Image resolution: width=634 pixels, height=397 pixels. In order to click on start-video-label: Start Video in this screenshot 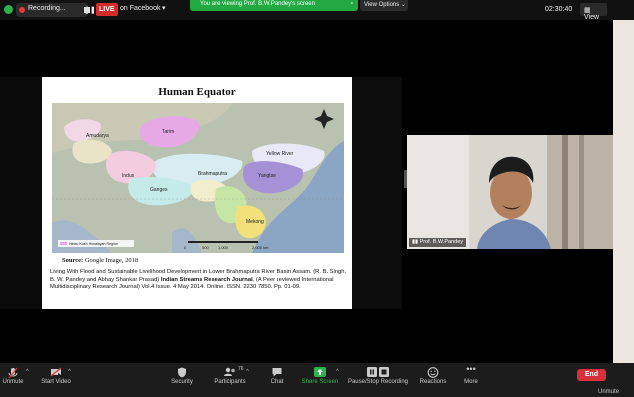, I will do `click(56, 382)`.